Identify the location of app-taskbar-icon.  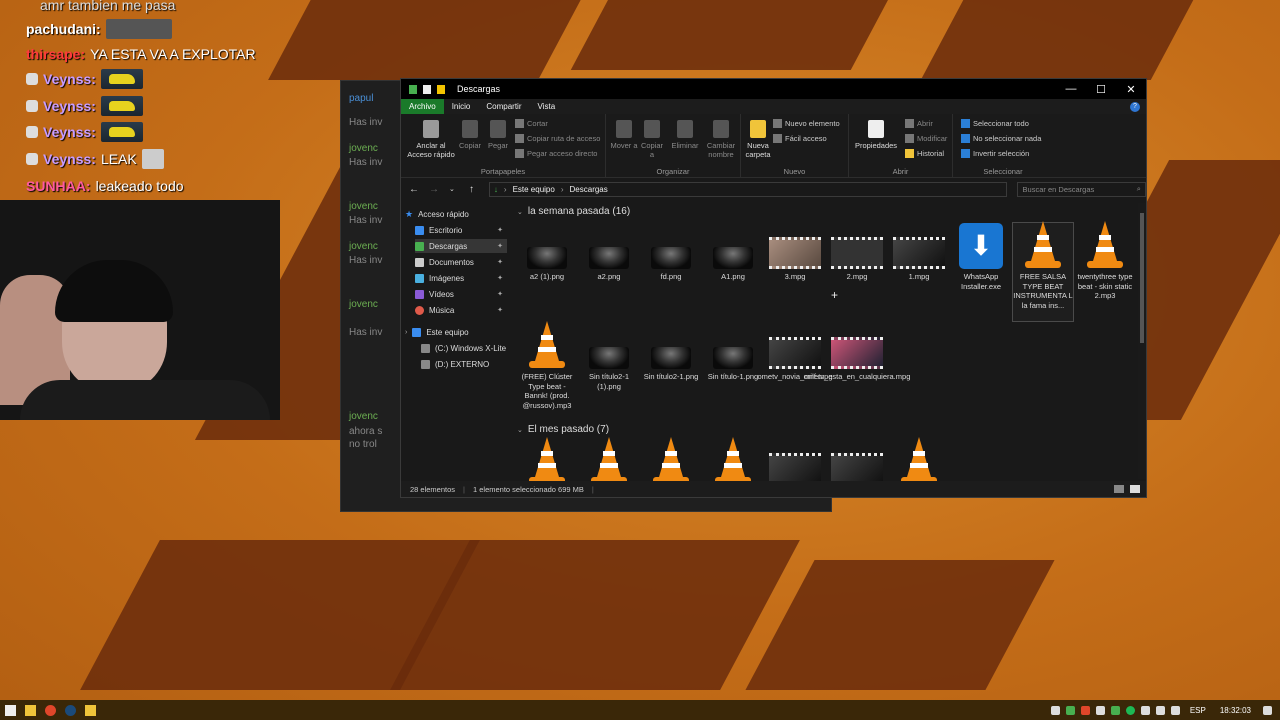
(90, 710).